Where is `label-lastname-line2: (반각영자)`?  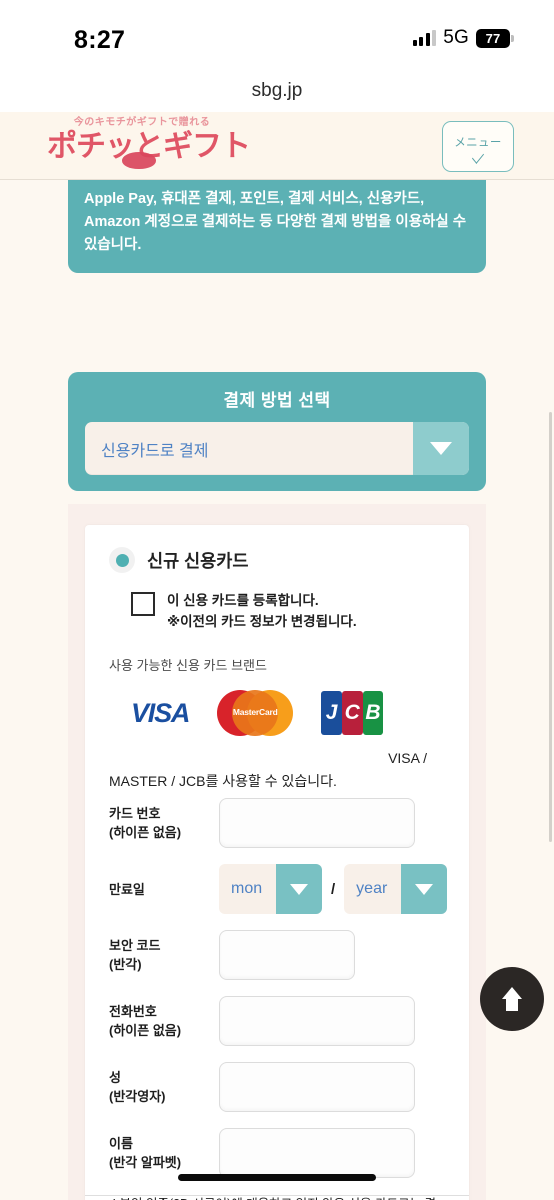
label-lastname-line2: (반각영자) is located at coordinates (137, 1096).